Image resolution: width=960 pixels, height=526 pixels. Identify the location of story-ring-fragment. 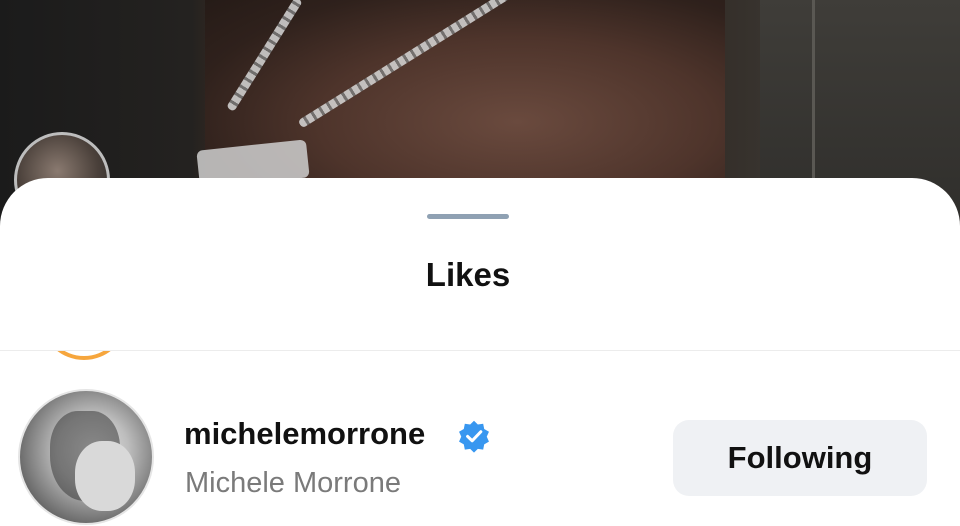
(84, 355).